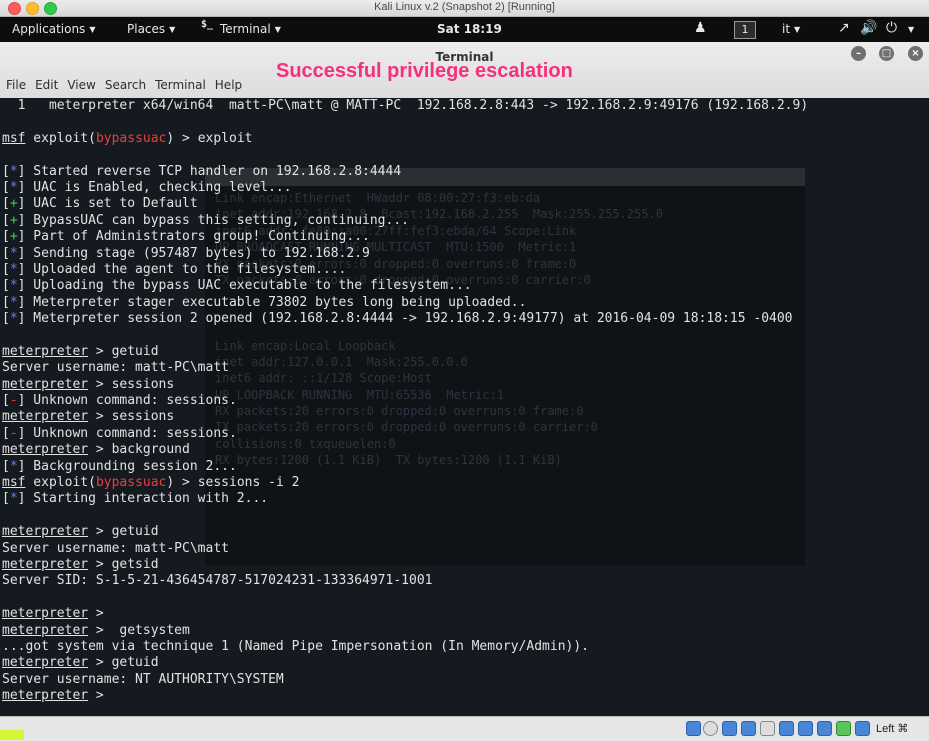  What do you see at coordinates (46, 85) in the screenshot?
I see `menu-edit: Edit` at bounding box center [46, 85].